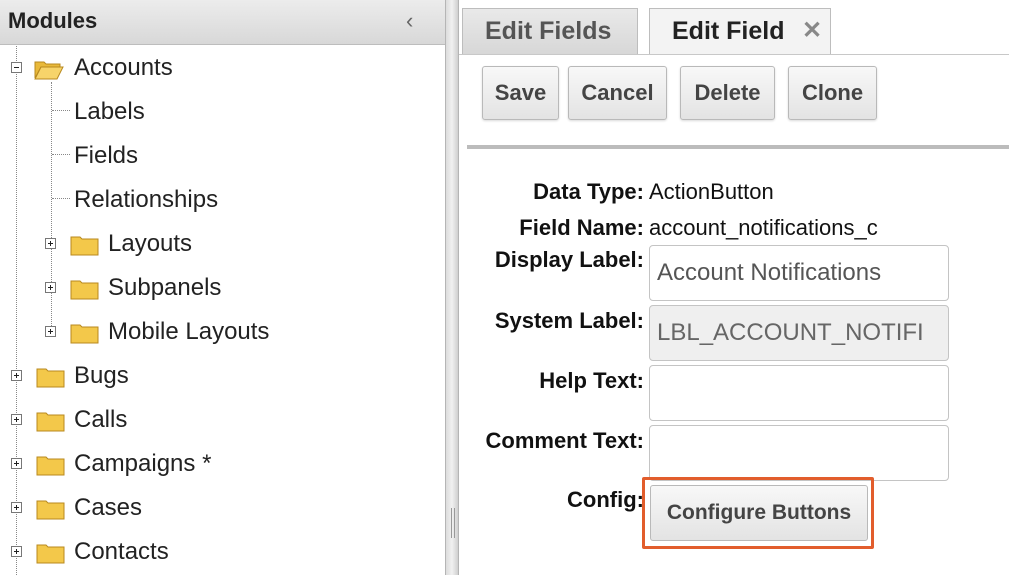  What do you see at coordinates (188, 332) in the screenshot?
I see `tree-label: Mobile Layouts` at bounding box center [188, 332].